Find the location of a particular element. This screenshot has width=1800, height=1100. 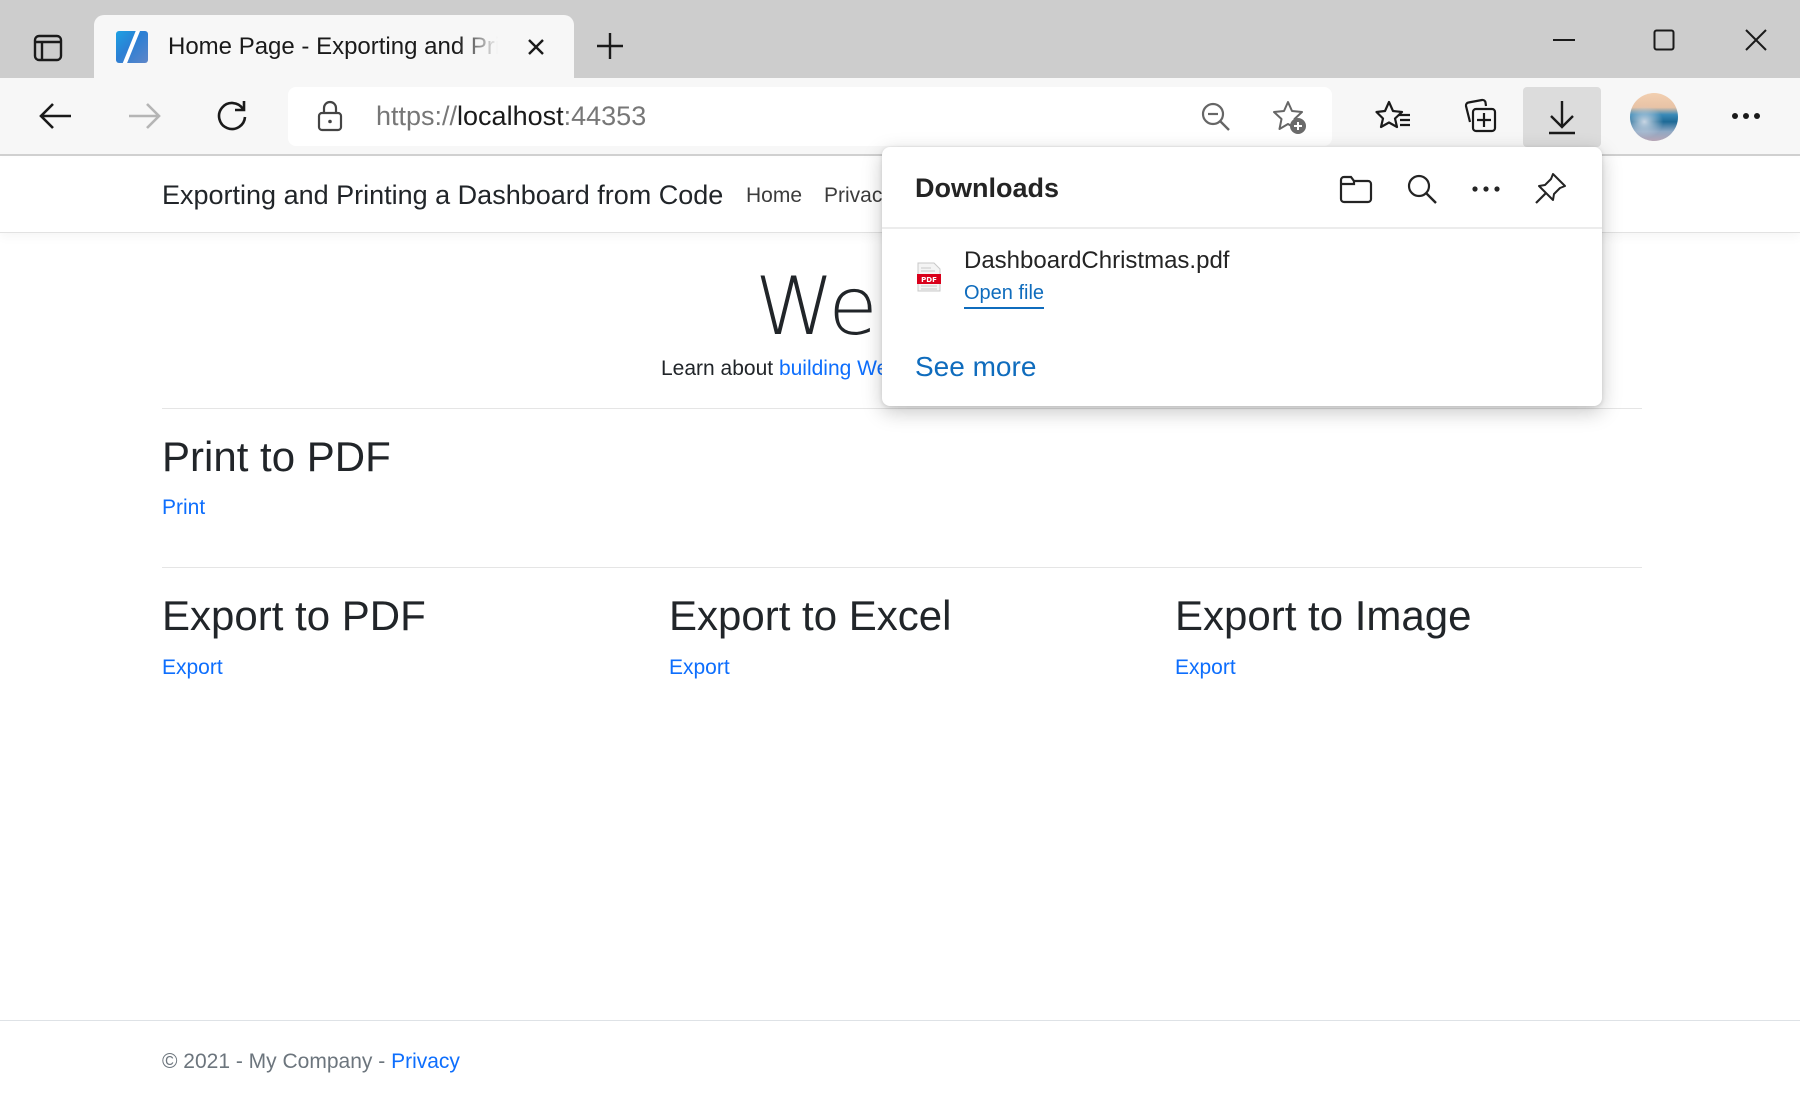

window-close-button is located at coordinates (1756, 40).